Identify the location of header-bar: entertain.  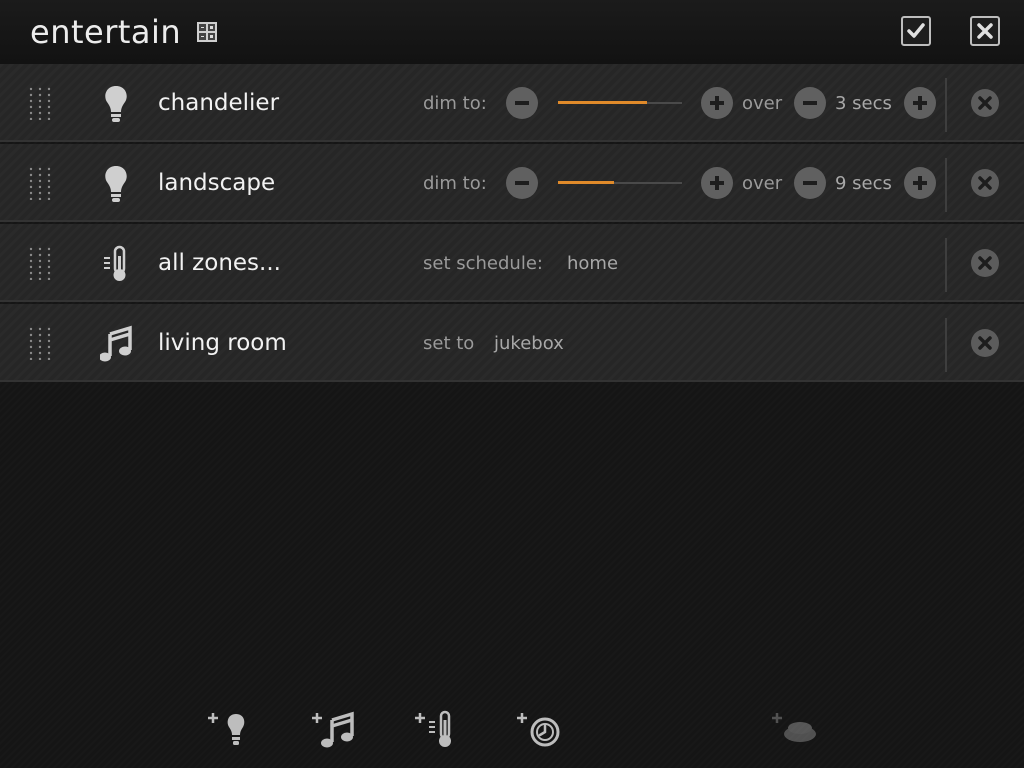
(512, 32).